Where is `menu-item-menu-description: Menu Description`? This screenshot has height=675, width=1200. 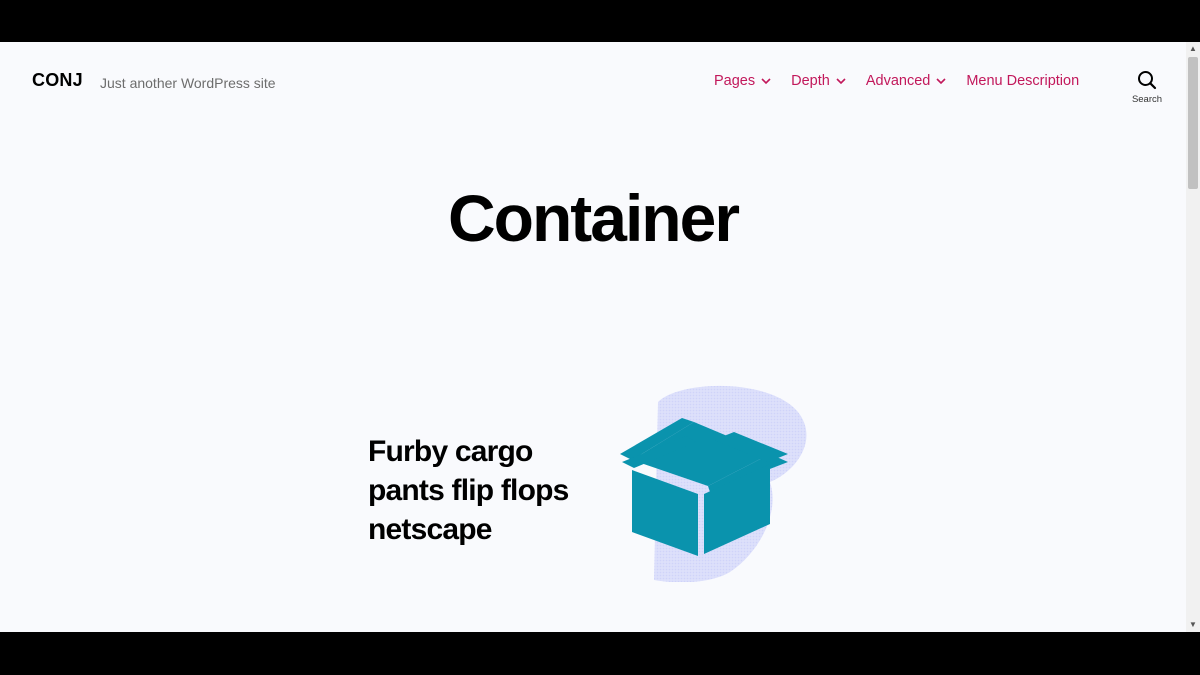
menu-item-menu-description: Menu Description is located at coordinates (1022, 81).